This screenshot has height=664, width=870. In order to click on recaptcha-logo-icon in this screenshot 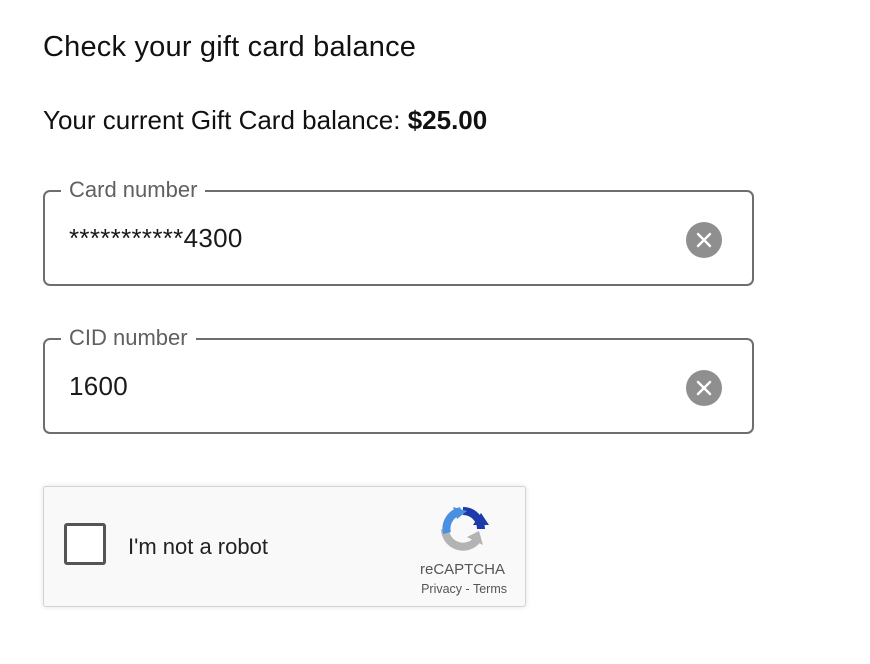, I will do `click(465, 529)`.